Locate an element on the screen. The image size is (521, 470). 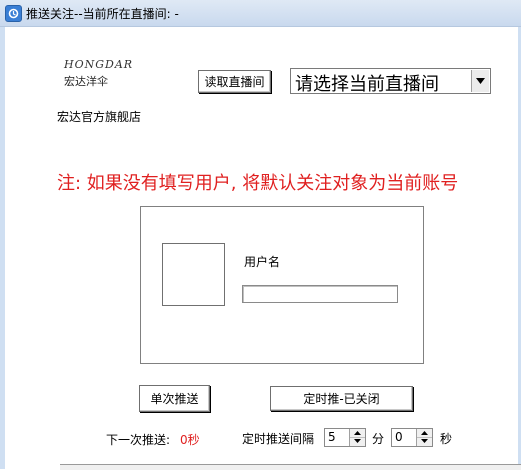
timed-push-button: 定时推-已关闭 is located at coordinates (341, 398).